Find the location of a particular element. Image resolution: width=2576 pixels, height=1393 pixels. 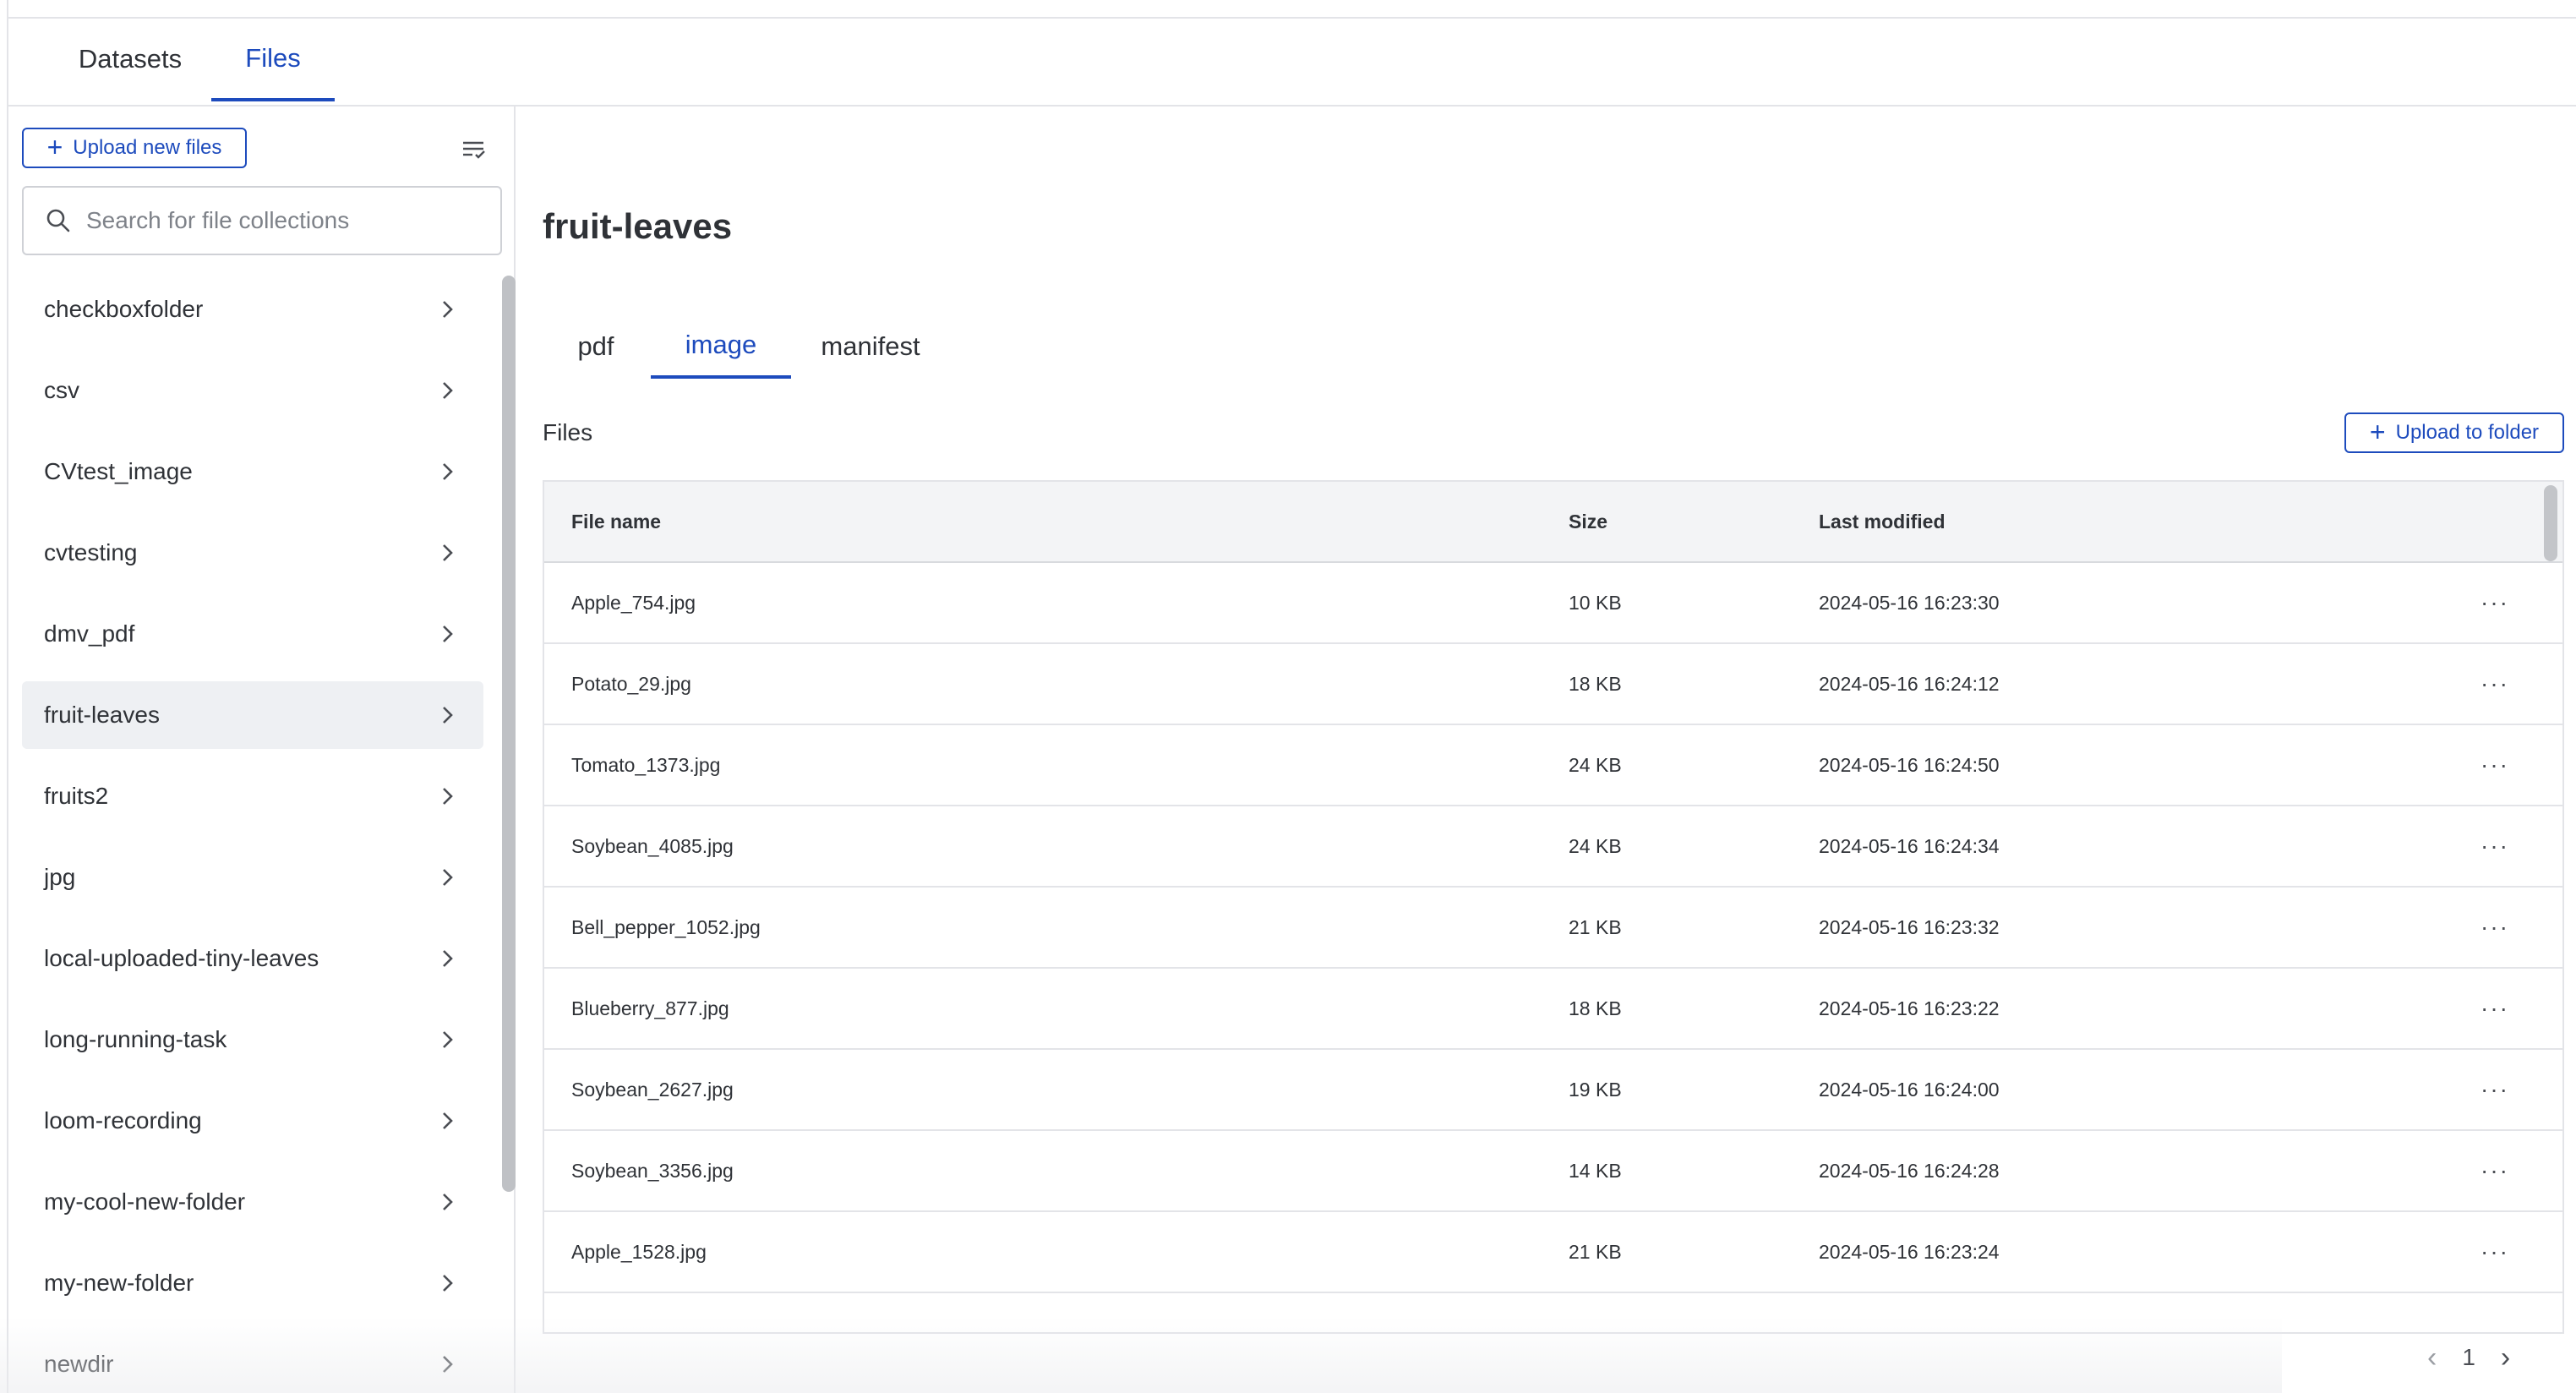

last-modified-cell: 2024-05-16 16:24:34 is located at coordinates (1909, 846).